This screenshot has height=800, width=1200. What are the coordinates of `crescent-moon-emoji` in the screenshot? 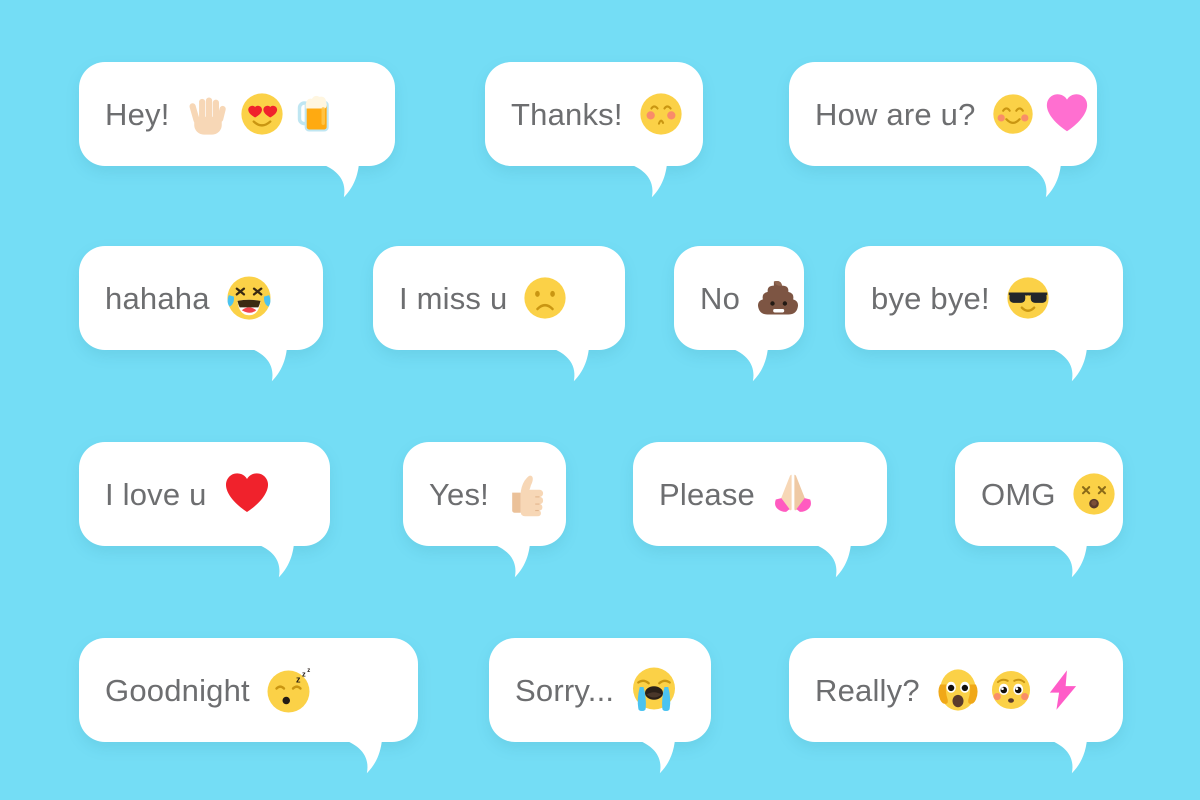 It's located at (347, 690).